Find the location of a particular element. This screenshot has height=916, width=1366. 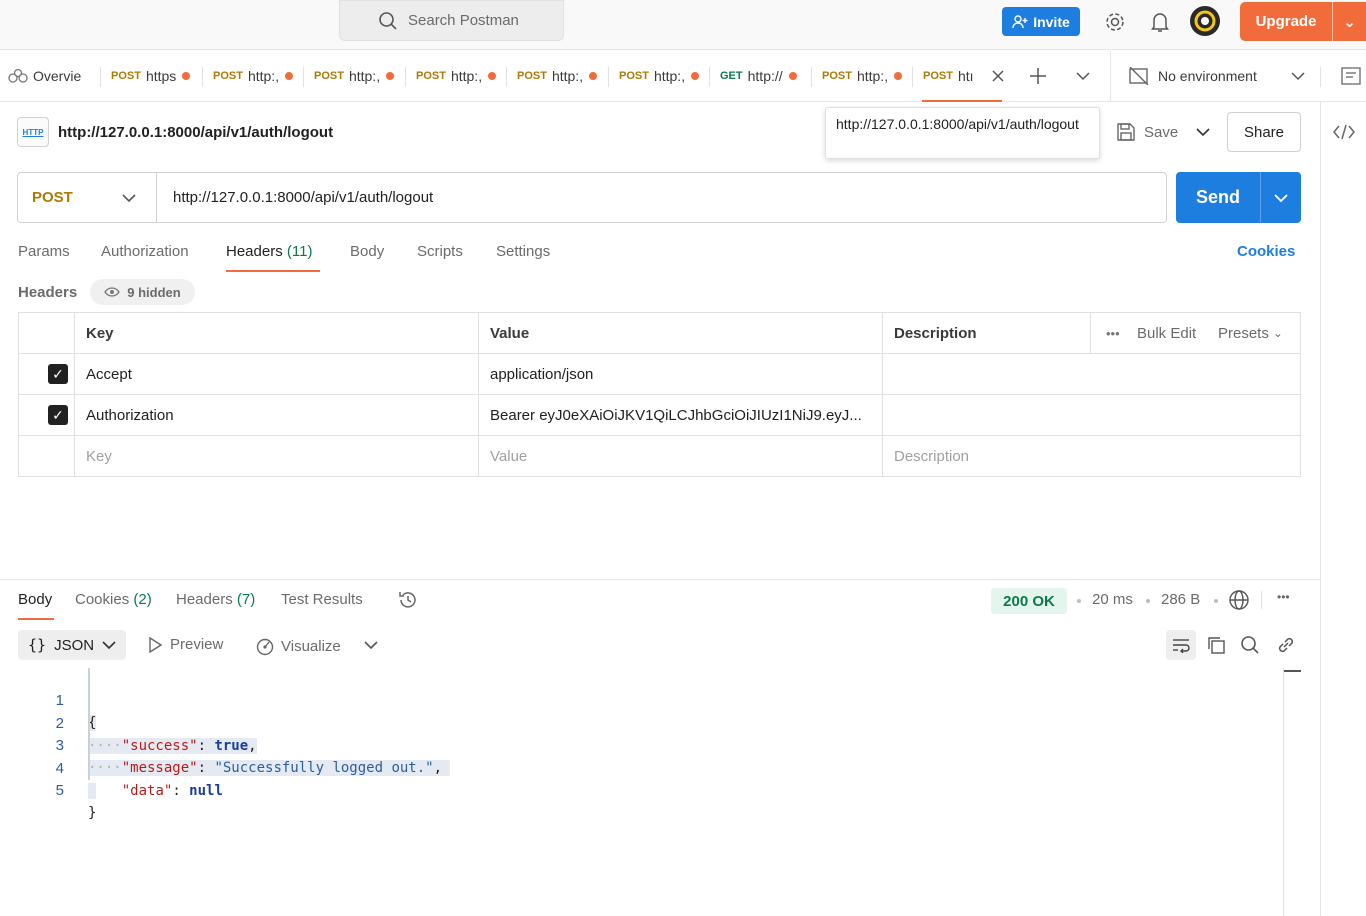

wrap-lines-icon is located at coordinates (1181, 645).